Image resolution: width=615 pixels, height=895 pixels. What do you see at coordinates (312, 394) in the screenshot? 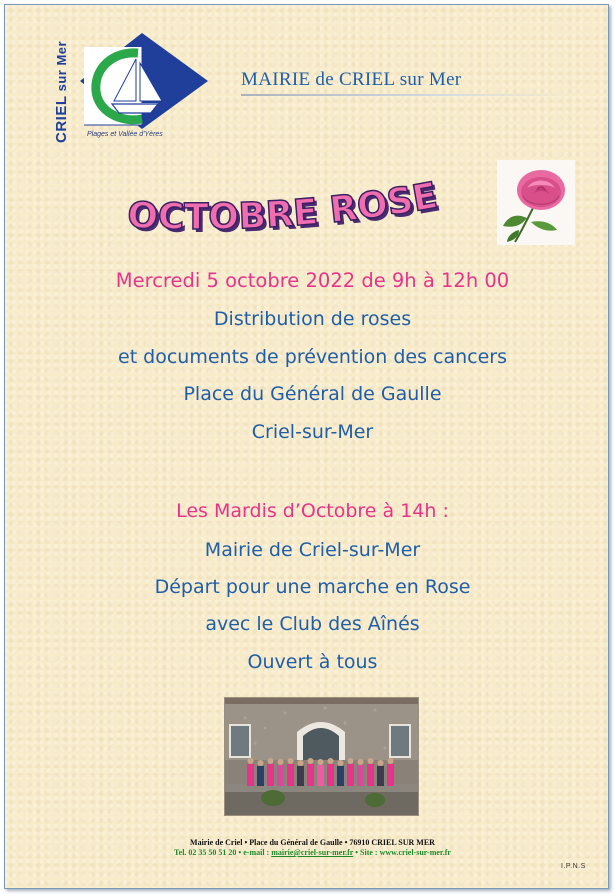
I see `event1-line-3: Place du Général de Gaulle` at bounding box center [312, 394].